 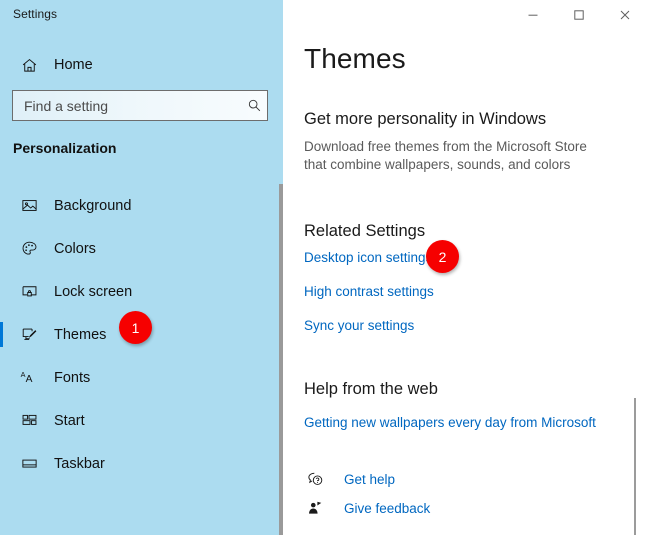 What do you see at coordinates (29, 463) in the screenshot?
I see `taskbar-icon` at bounding box center [29, 463].